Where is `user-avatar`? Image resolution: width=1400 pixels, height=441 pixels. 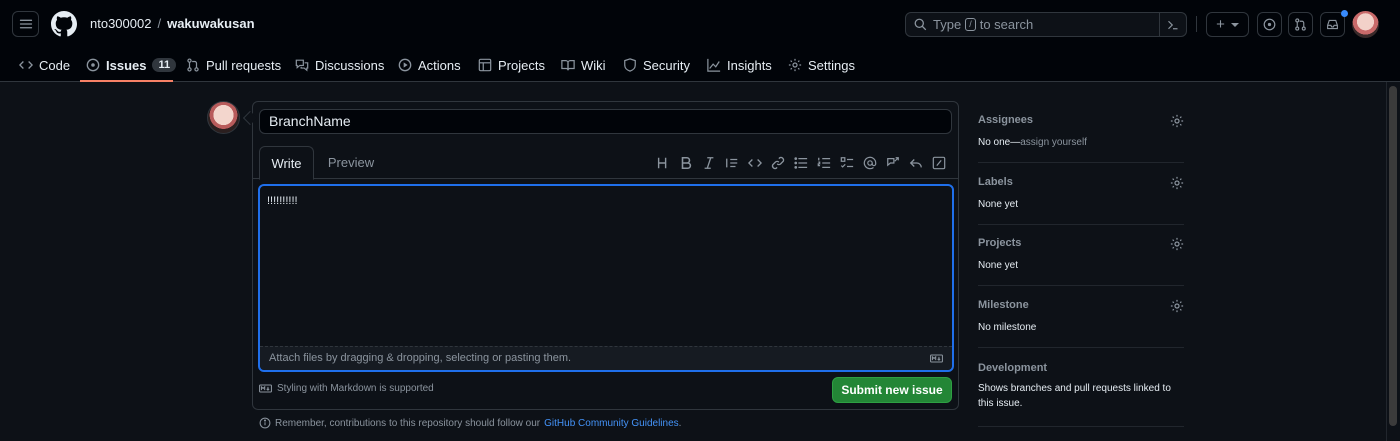
user-avatar is located at coordinates (1365, 24).